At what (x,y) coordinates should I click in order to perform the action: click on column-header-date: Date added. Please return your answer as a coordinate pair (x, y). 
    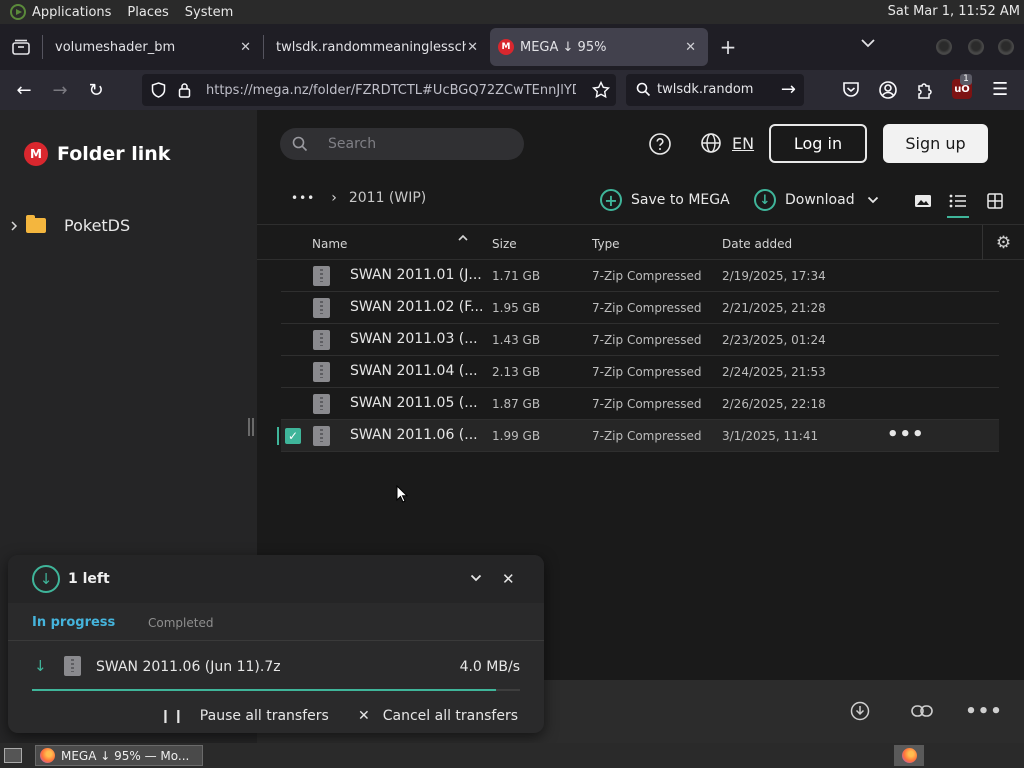
    Looking at the image, I should click on (757, 244).